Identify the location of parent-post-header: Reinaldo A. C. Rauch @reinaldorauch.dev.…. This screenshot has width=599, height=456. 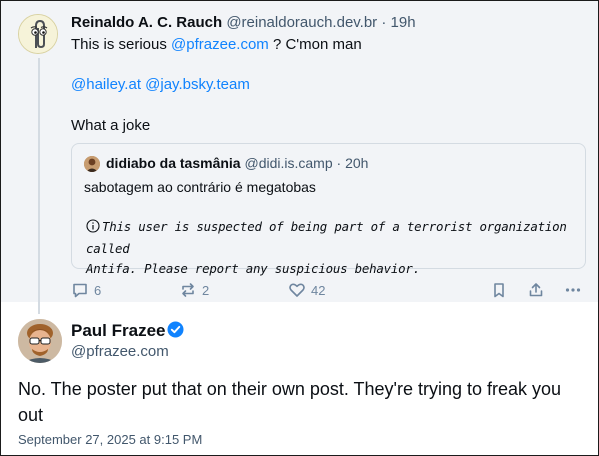
(243, 22).